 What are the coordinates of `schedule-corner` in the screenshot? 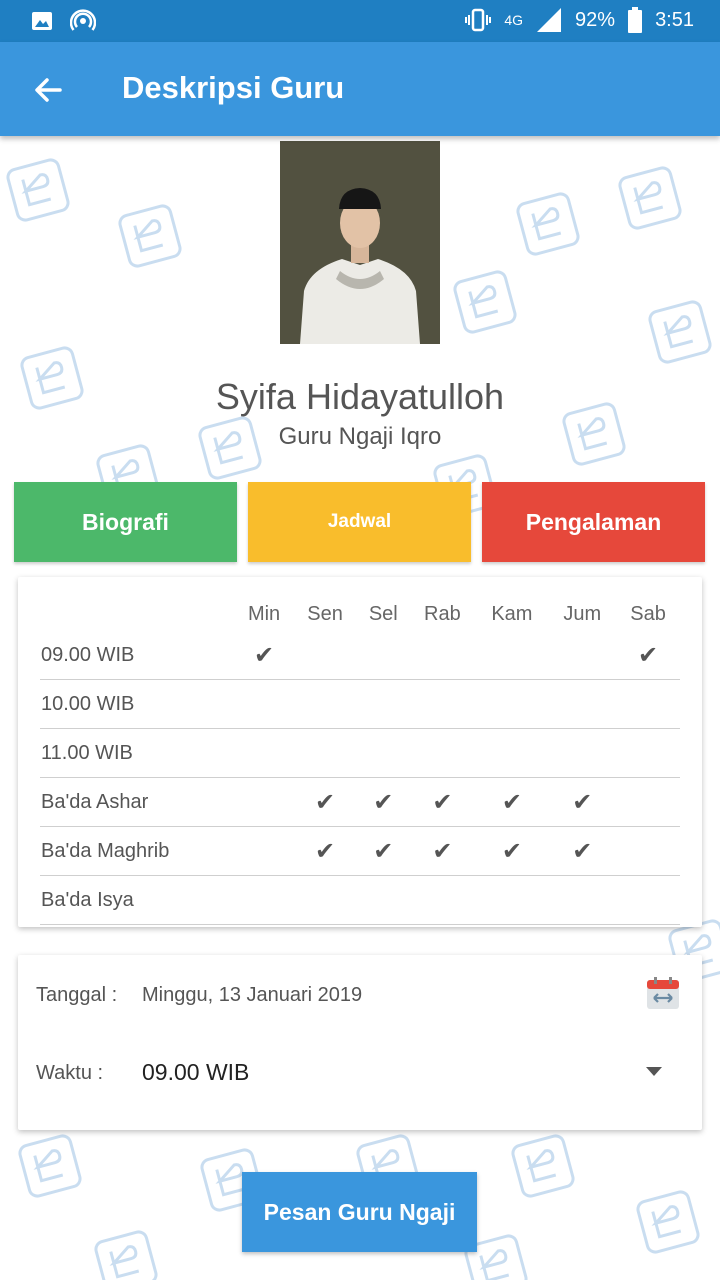 It's located at (137, 614).